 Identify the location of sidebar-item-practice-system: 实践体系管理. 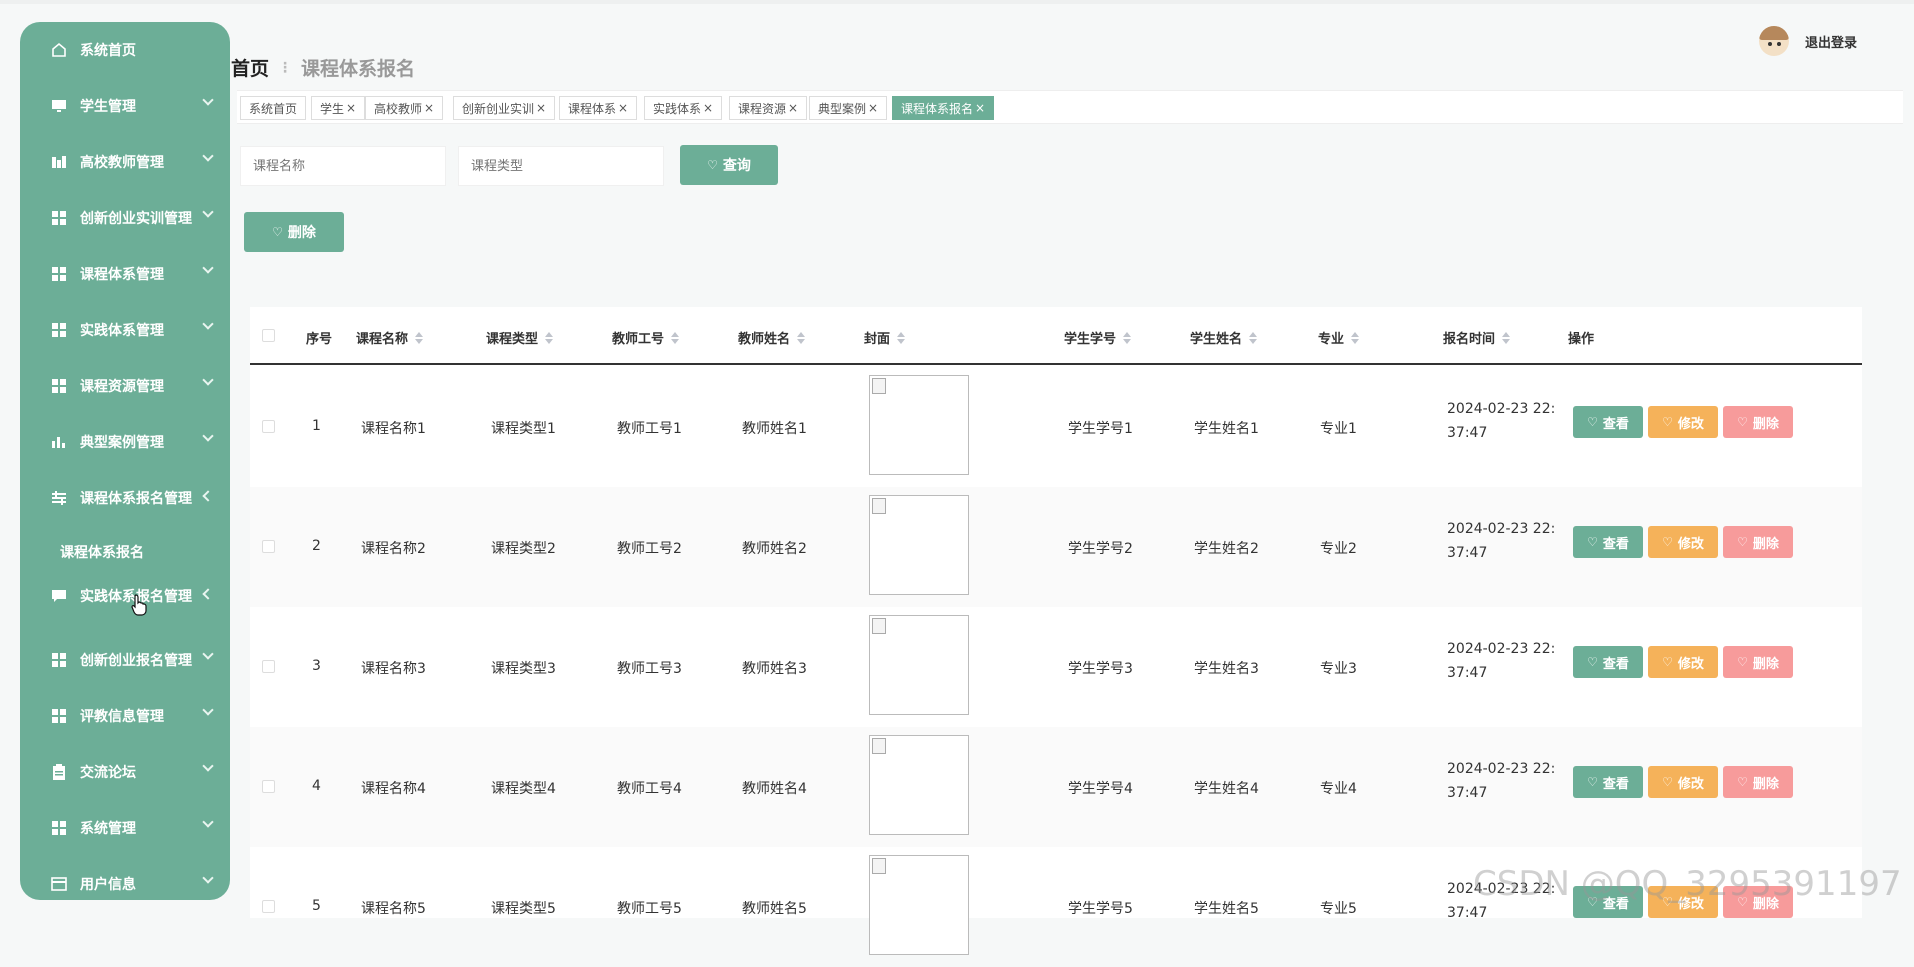
(125, 330).